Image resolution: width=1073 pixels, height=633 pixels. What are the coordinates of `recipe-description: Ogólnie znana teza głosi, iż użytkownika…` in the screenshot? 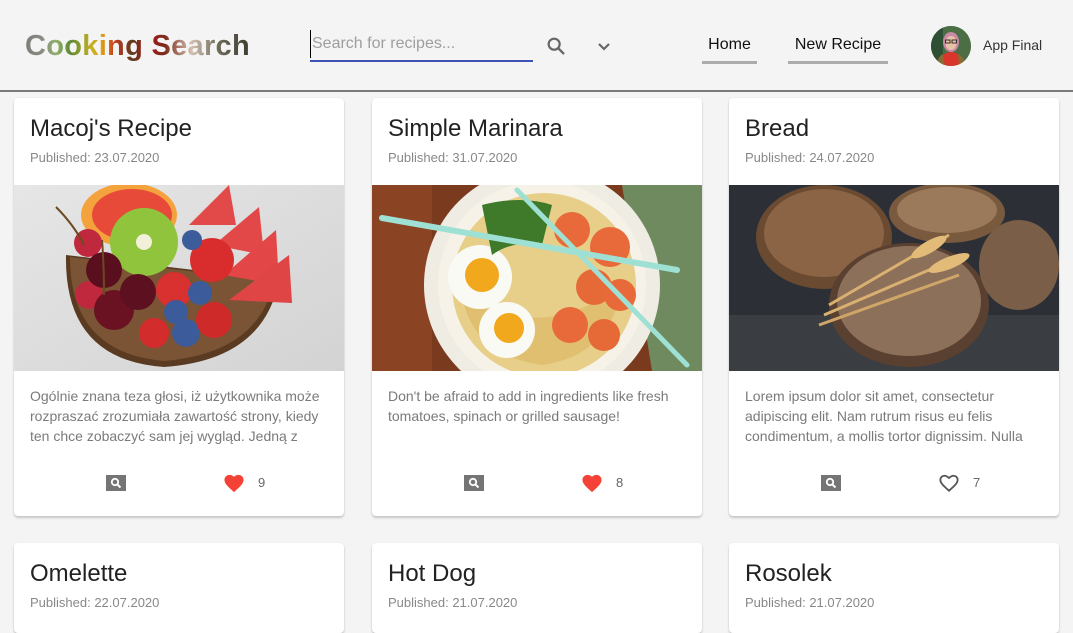 It's located at (175, 416).